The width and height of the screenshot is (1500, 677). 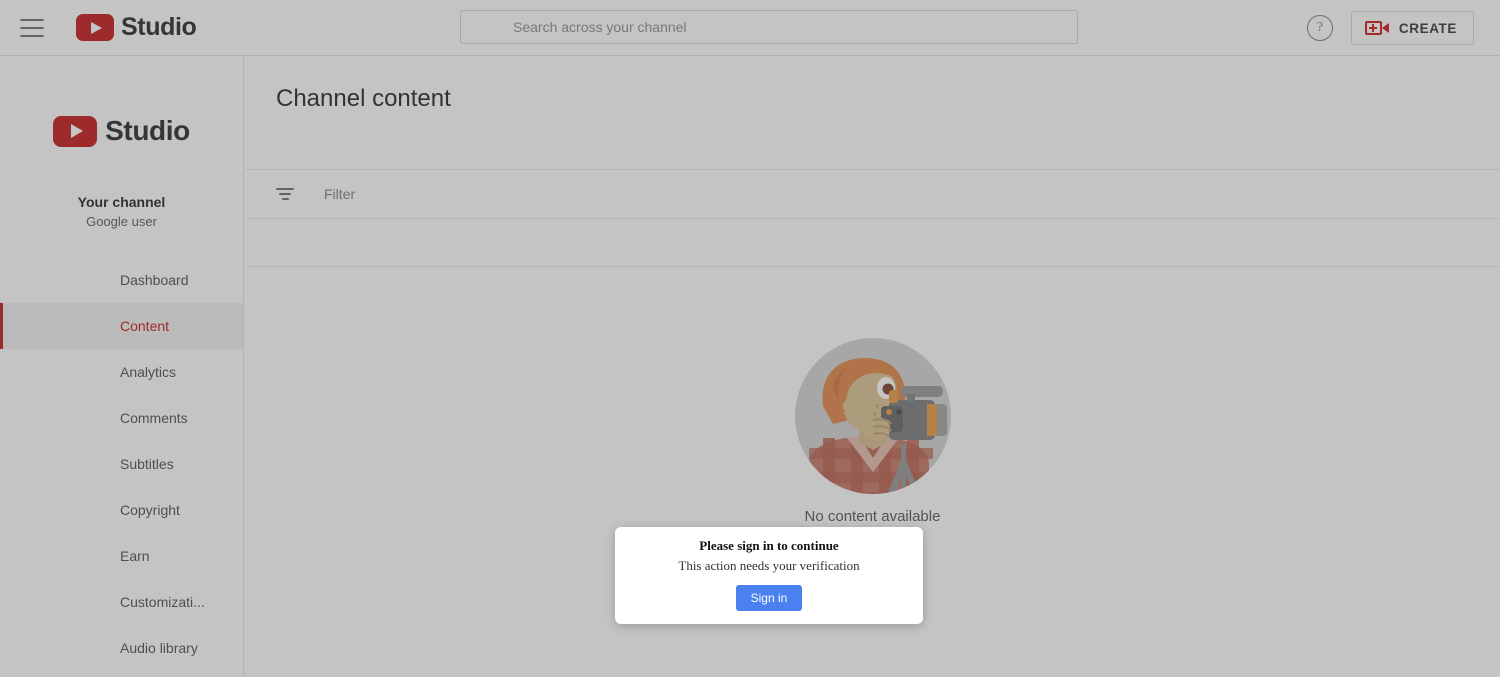 What do you see at coordinates (769, 565) in the screenshot?
I see `dialog-subtitle: This action needs your verification` at bounding box center [769, 565].